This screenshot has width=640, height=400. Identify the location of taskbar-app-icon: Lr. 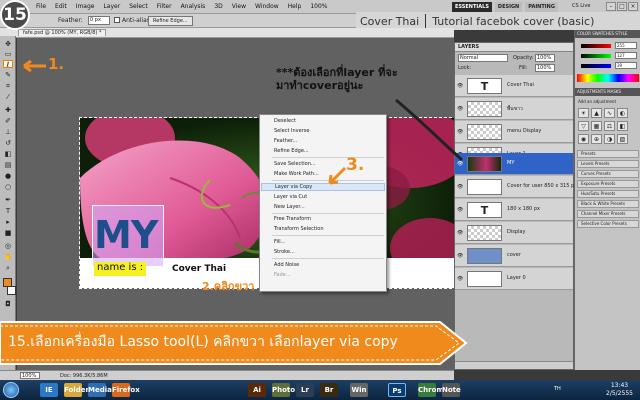
(305, 390).